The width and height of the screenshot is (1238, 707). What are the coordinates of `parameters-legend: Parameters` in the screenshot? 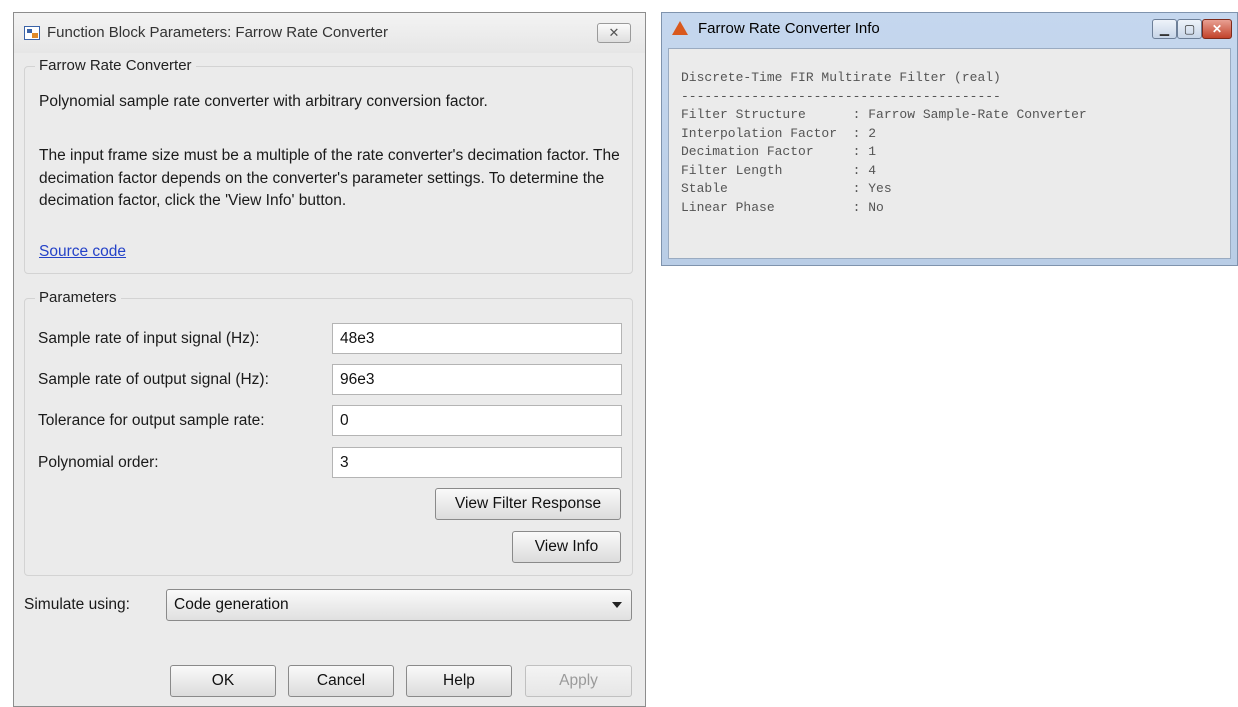 It's located at (78, 297).